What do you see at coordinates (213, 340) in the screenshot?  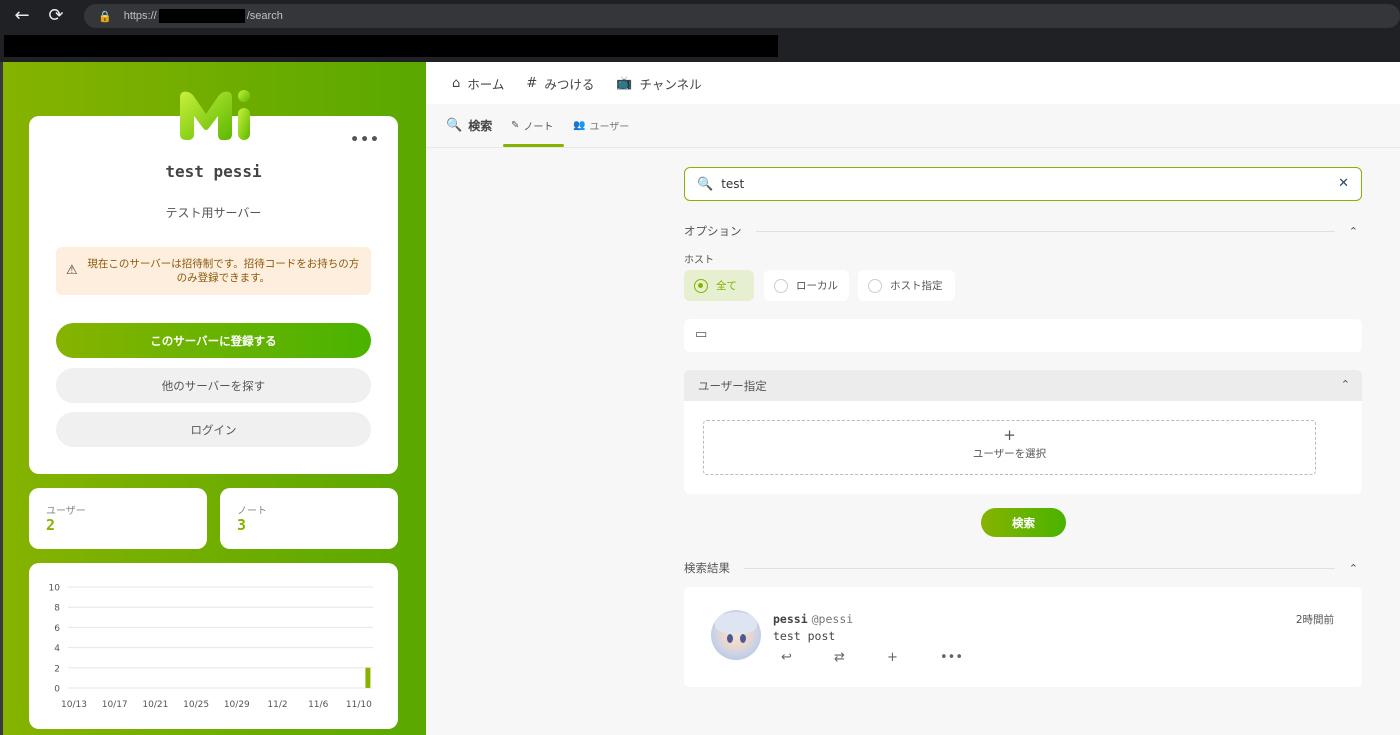 I see `register-button: このサーバーに登録する` at bounding box center [213, 340].